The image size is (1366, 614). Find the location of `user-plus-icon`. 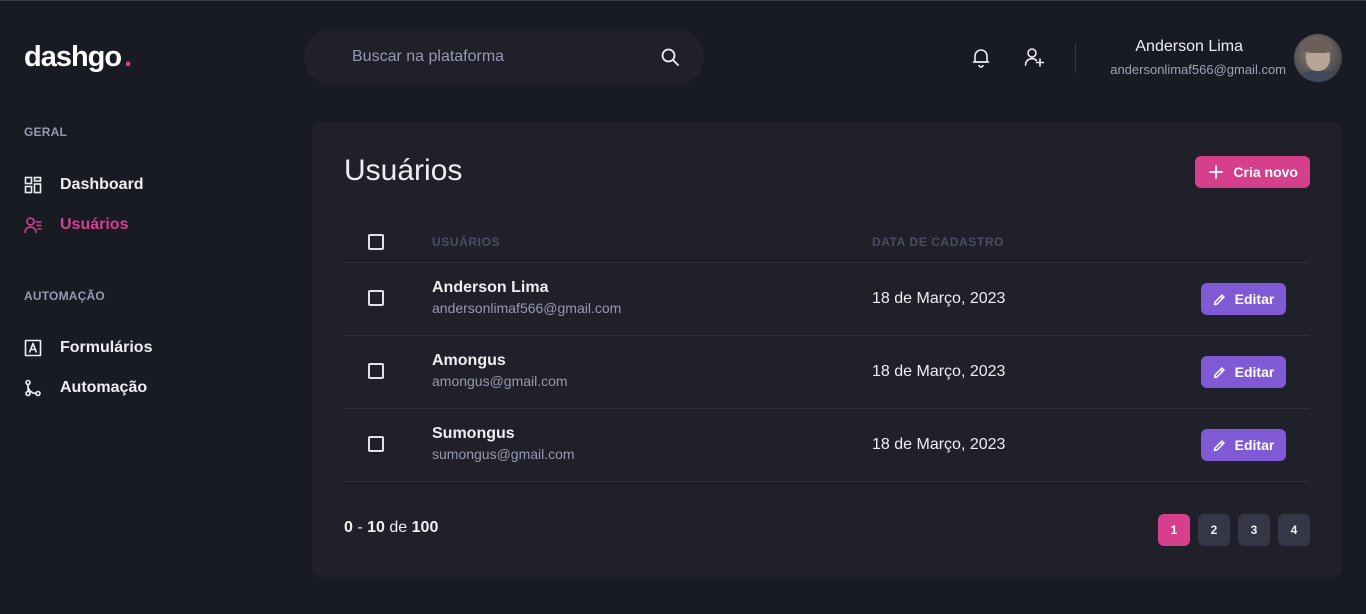

user-plus-icon is located at coordinates (1034, 57).